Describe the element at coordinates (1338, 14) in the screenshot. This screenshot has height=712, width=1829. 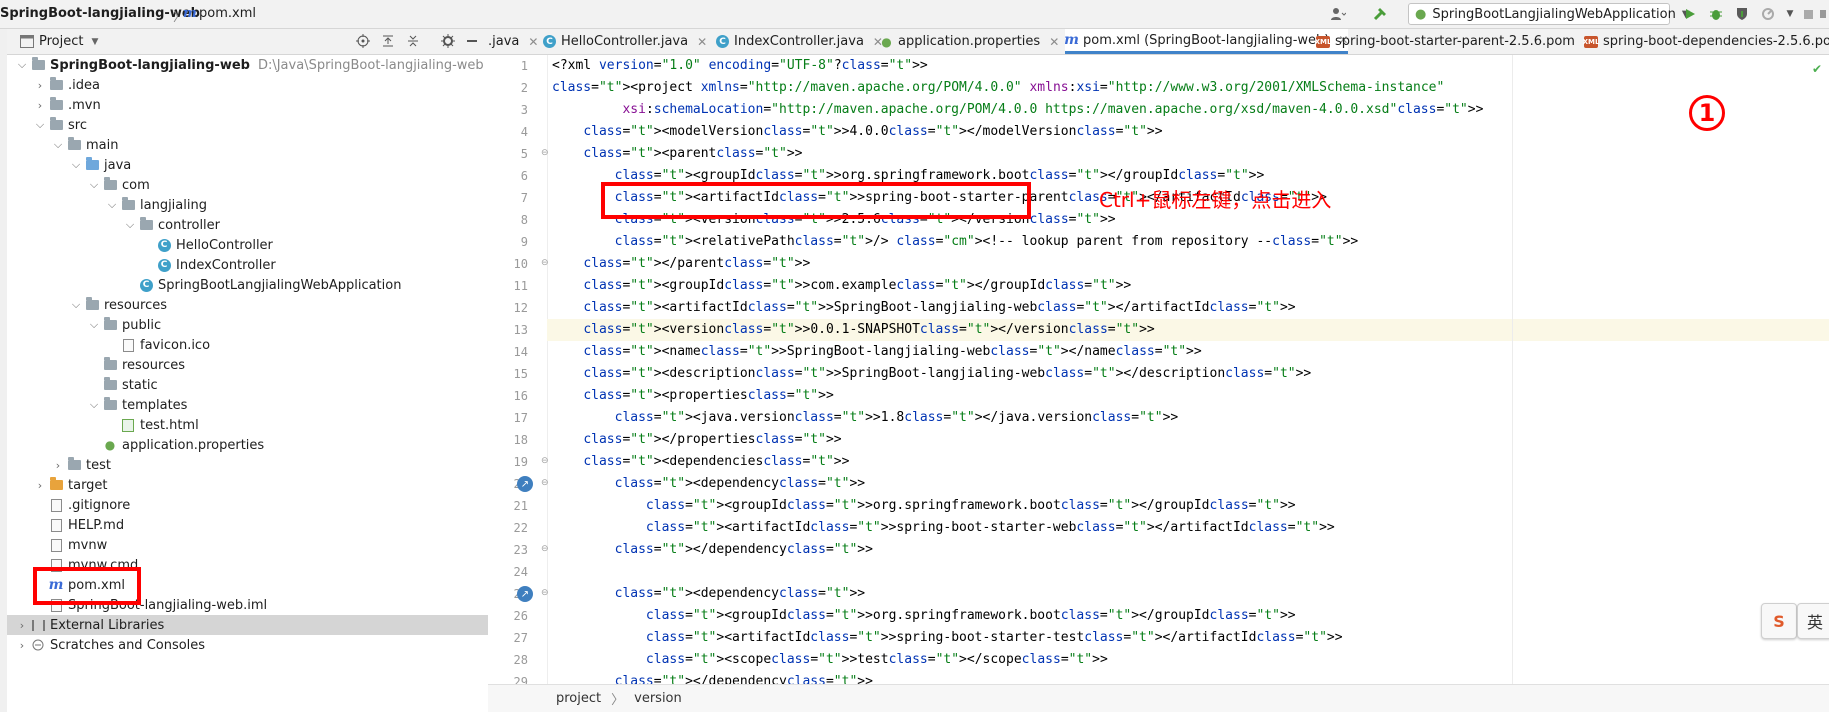
I see `user-icon` at that location.